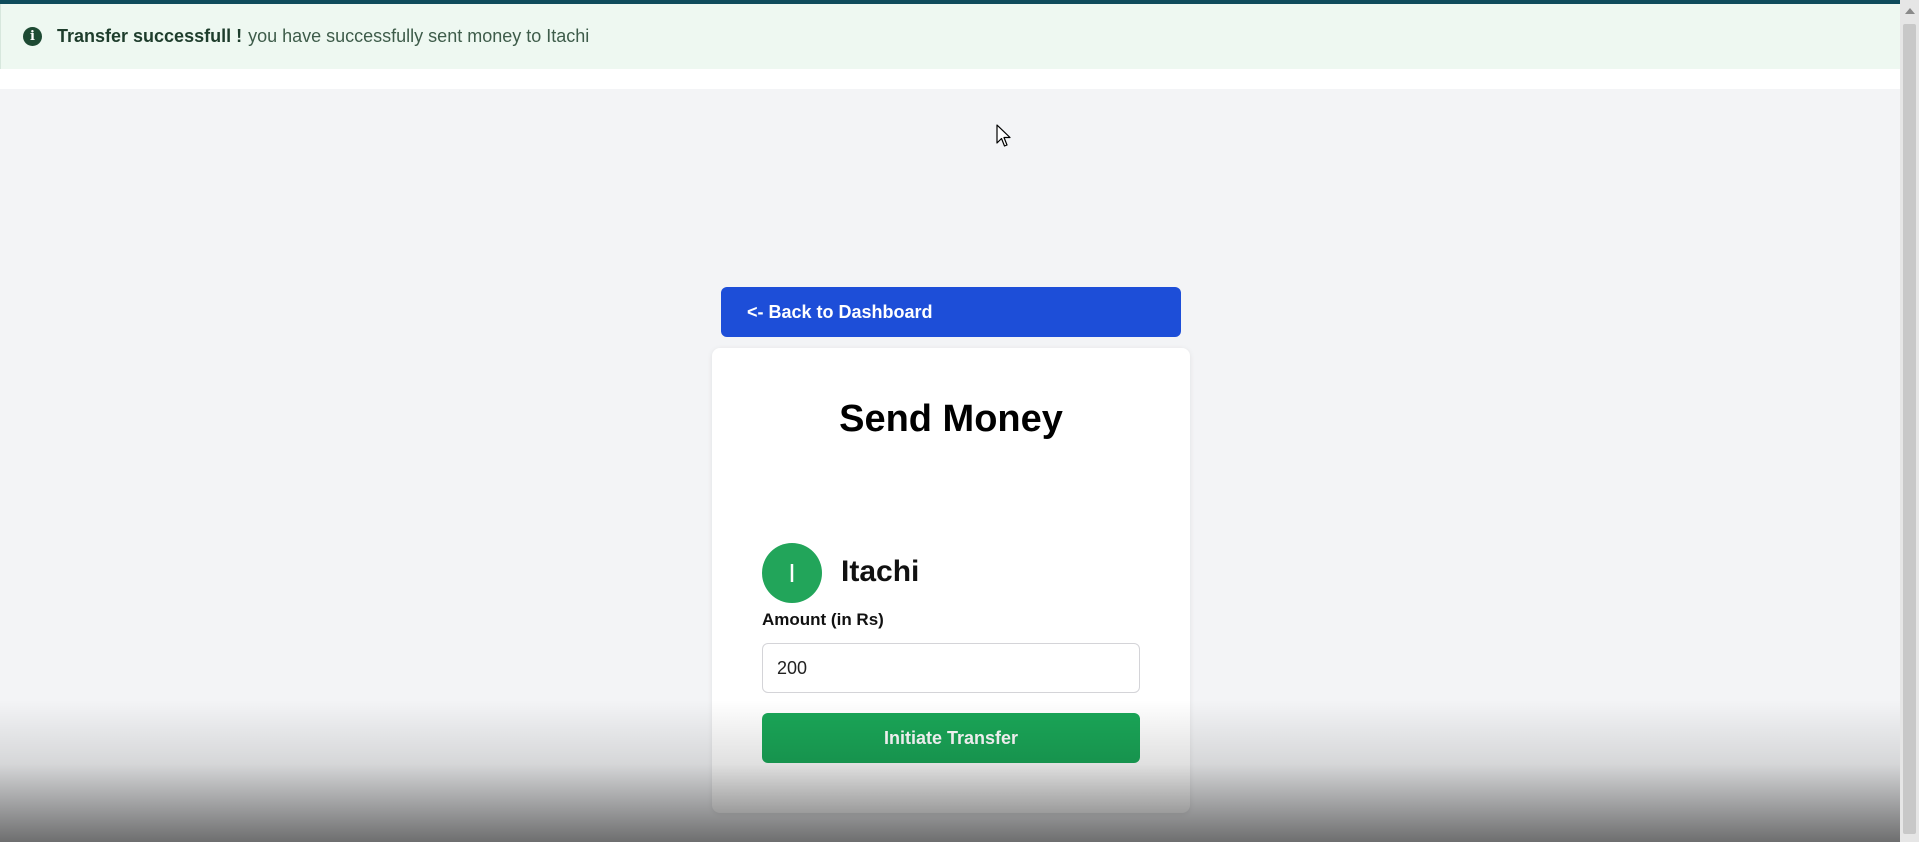 This screenshot has height=842, width=1919. Describe the element at coordinates (950, 79) in the screenshot. I see `header-band` at that location.